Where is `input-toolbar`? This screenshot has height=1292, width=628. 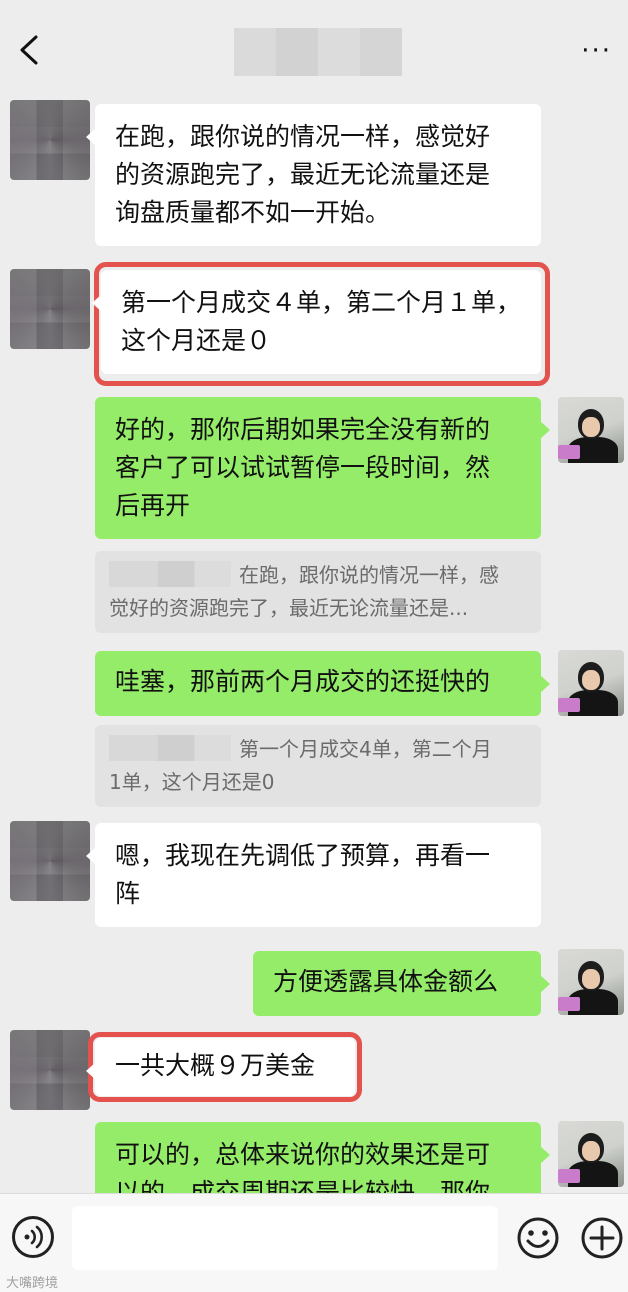 input-toolbar is located at coordinates (314, 1242).